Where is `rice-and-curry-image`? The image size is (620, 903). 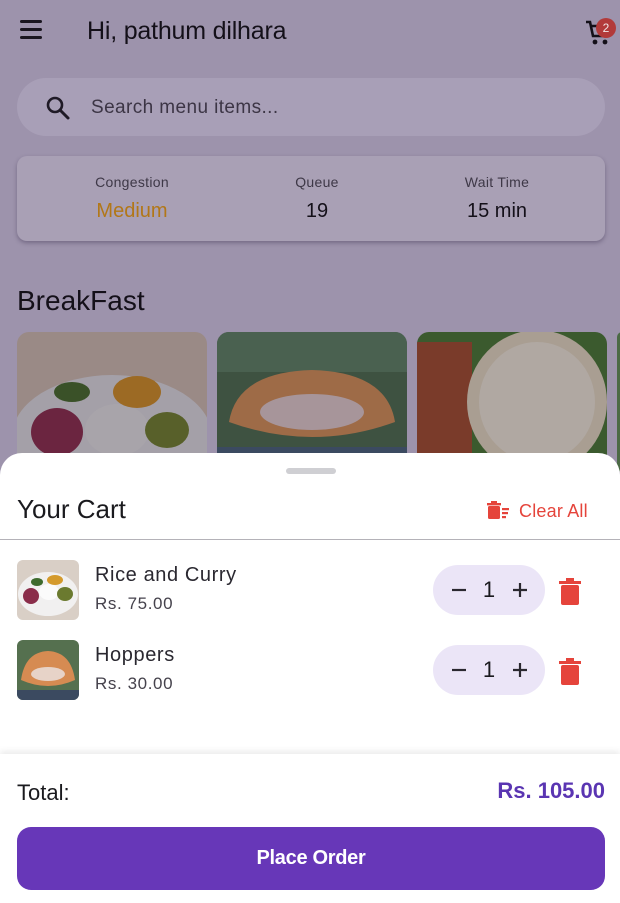 rice-and-curry-image is located at coordinates (112, 402).